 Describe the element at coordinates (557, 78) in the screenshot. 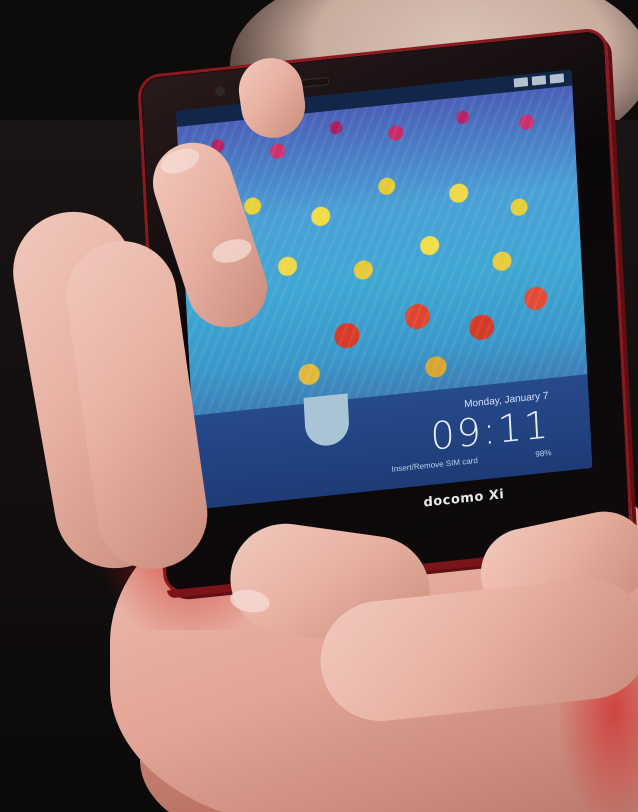

I see `battery-icon` at that location.